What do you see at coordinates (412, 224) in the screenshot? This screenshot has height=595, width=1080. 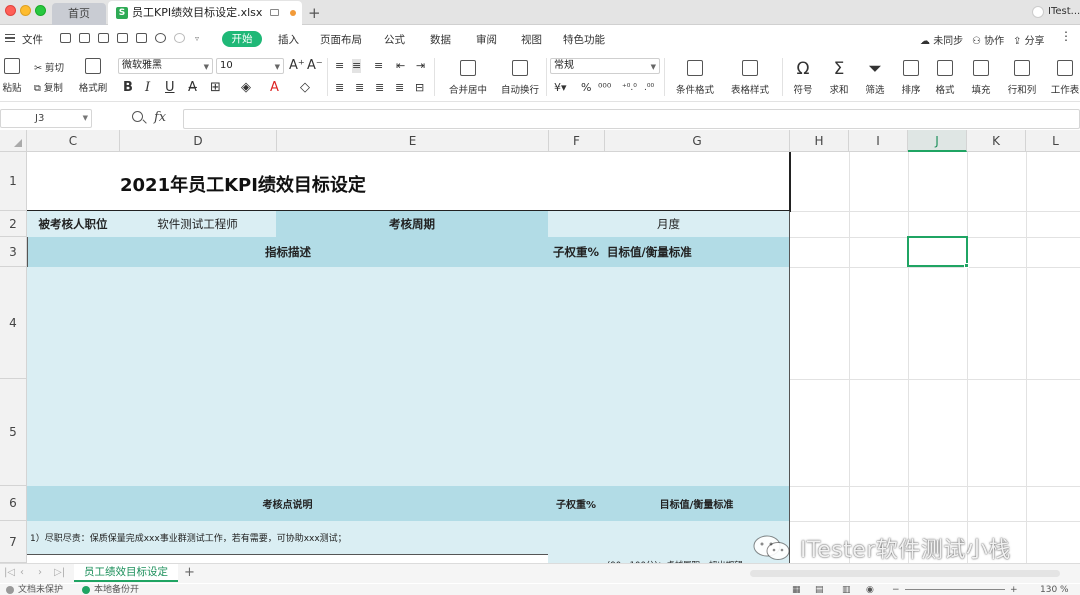 I see `cell-period-label: 考核周期` at bounding box center [412, 224].